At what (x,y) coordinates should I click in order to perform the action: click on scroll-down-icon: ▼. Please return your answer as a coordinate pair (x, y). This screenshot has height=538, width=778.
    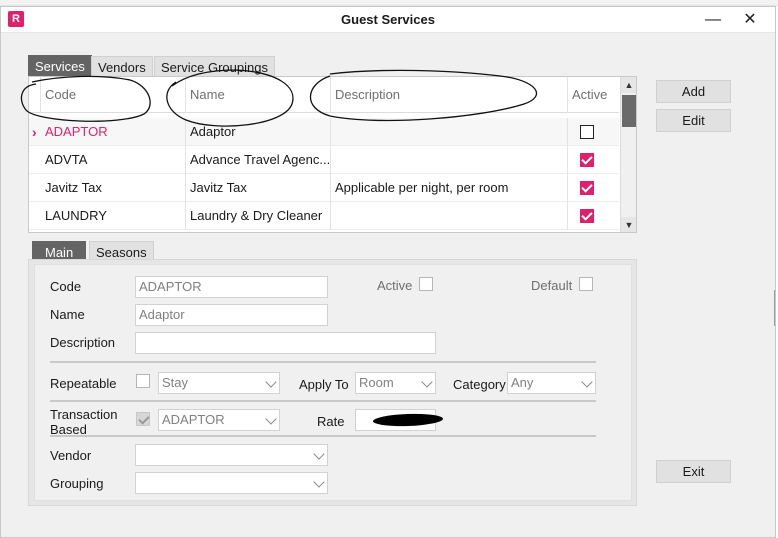
    Looking at the image, I should click on (628, 224).